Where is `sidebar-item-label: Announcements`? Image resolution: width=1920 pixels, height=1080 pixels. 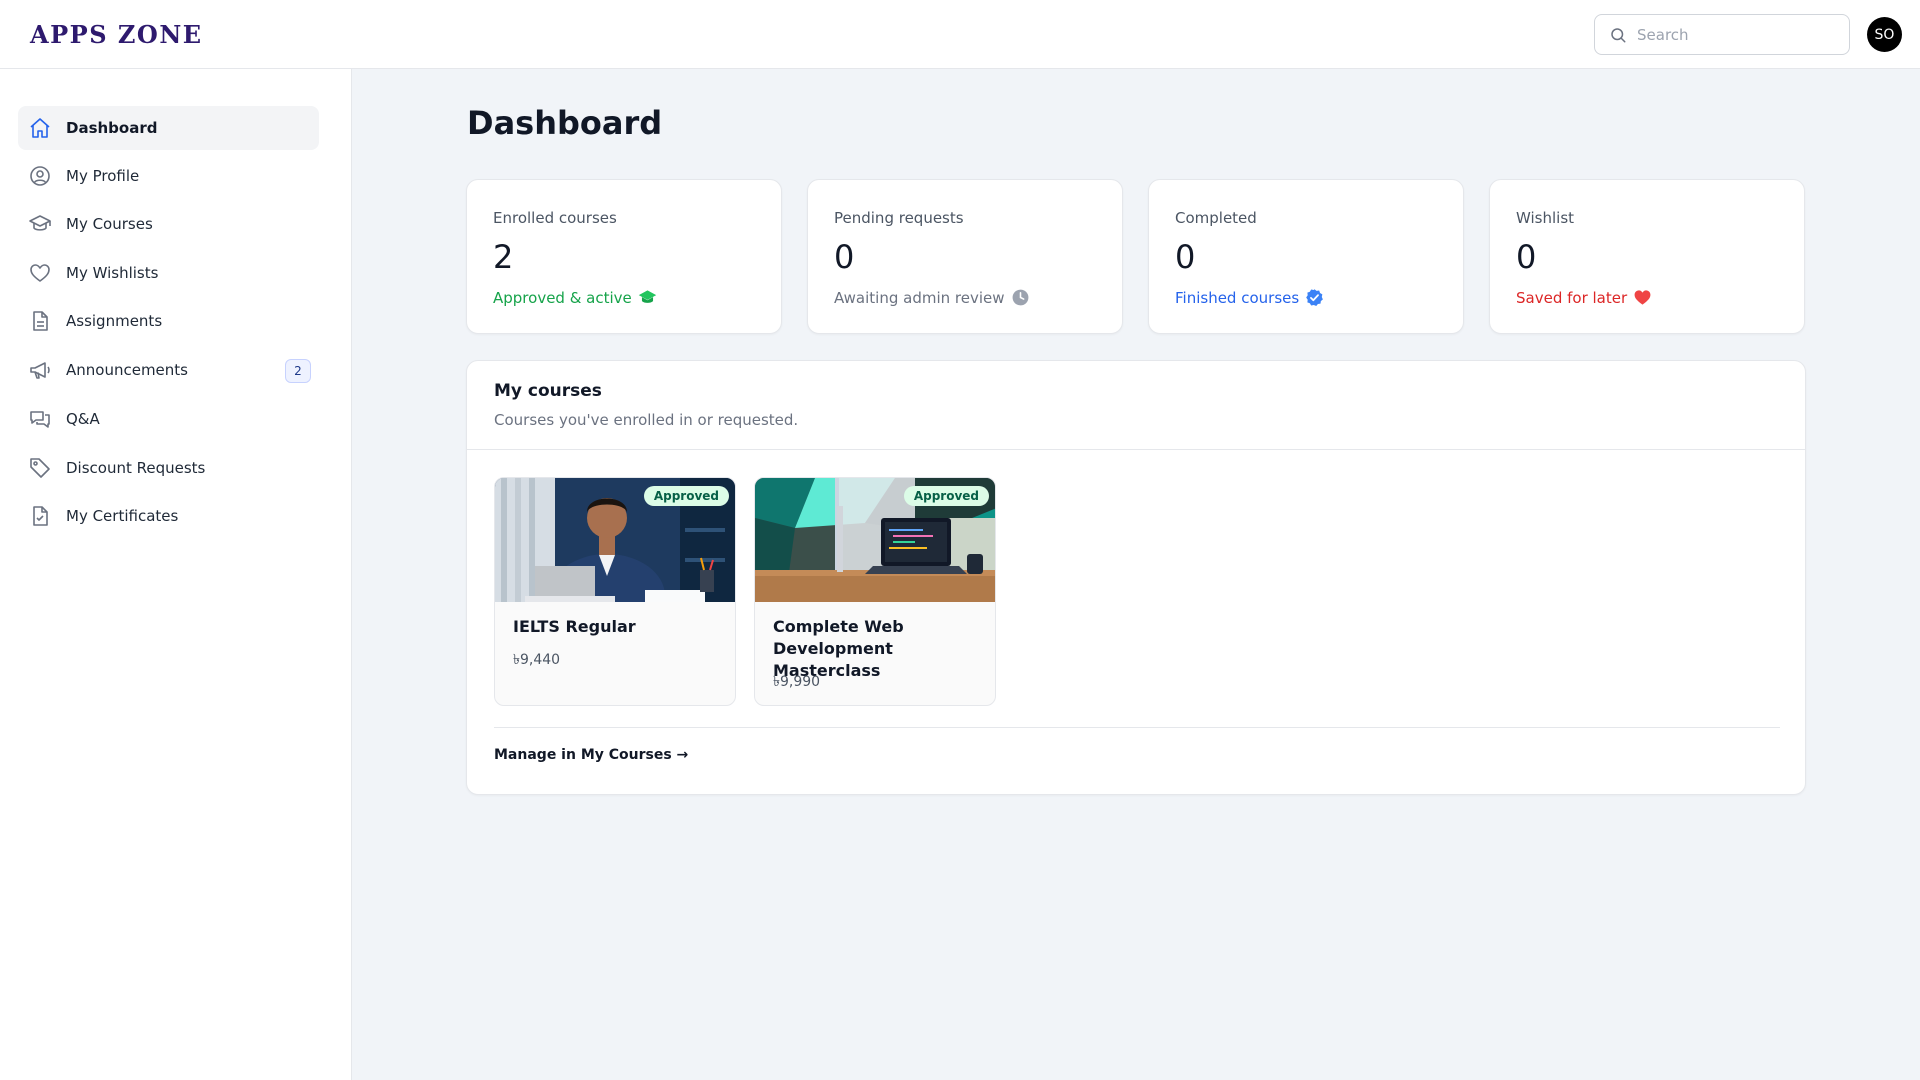
sidebar-item-label: Announcements is located at coordinates (127, 370).